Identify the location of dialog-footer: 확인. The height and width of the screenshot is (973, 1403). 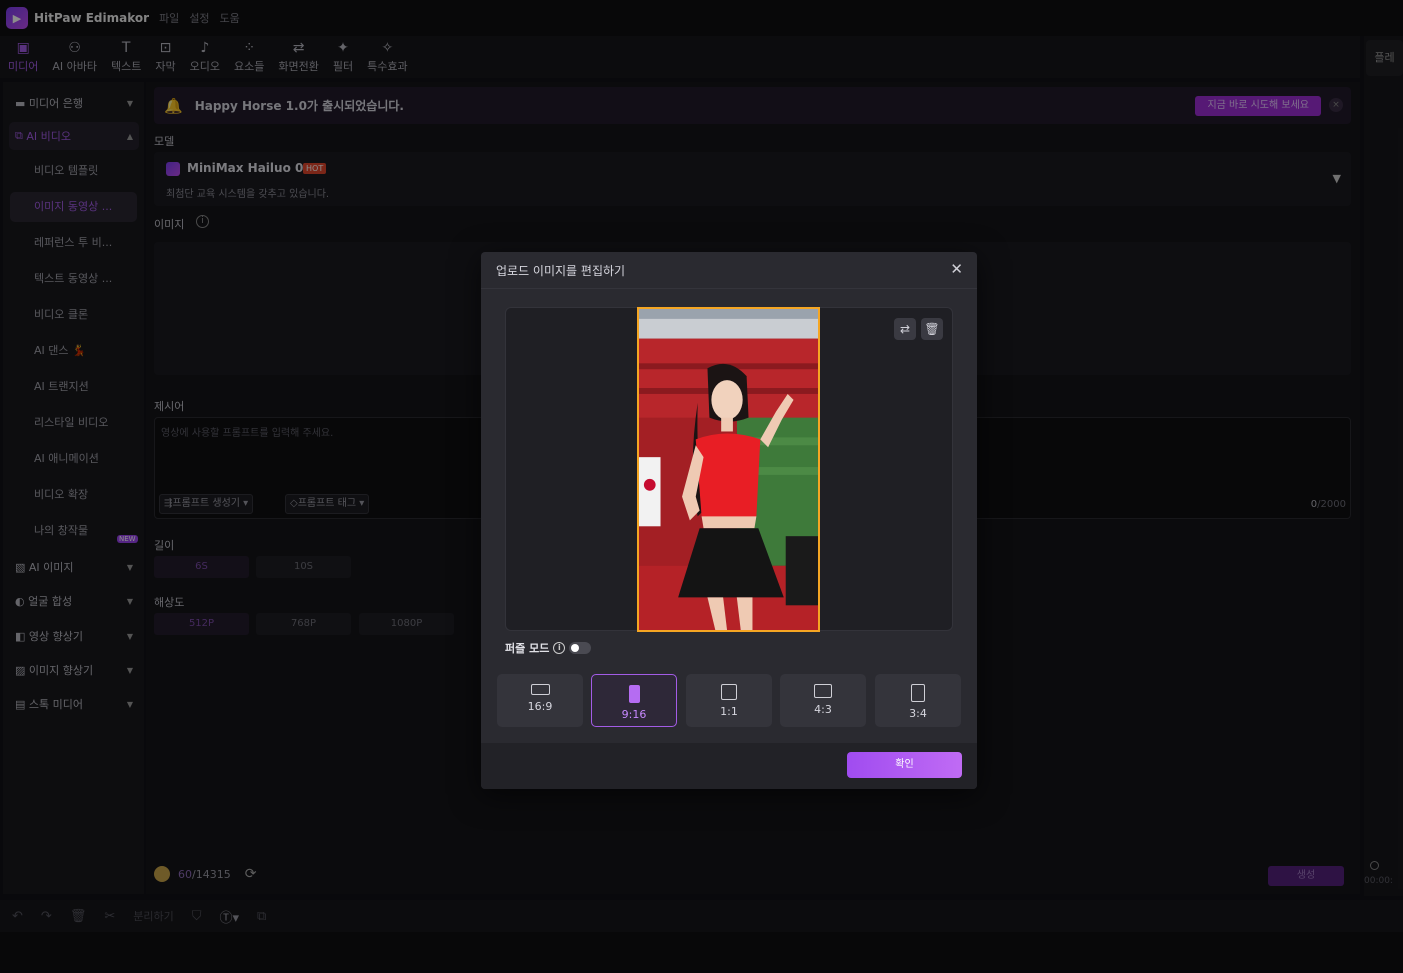
(729, 766).